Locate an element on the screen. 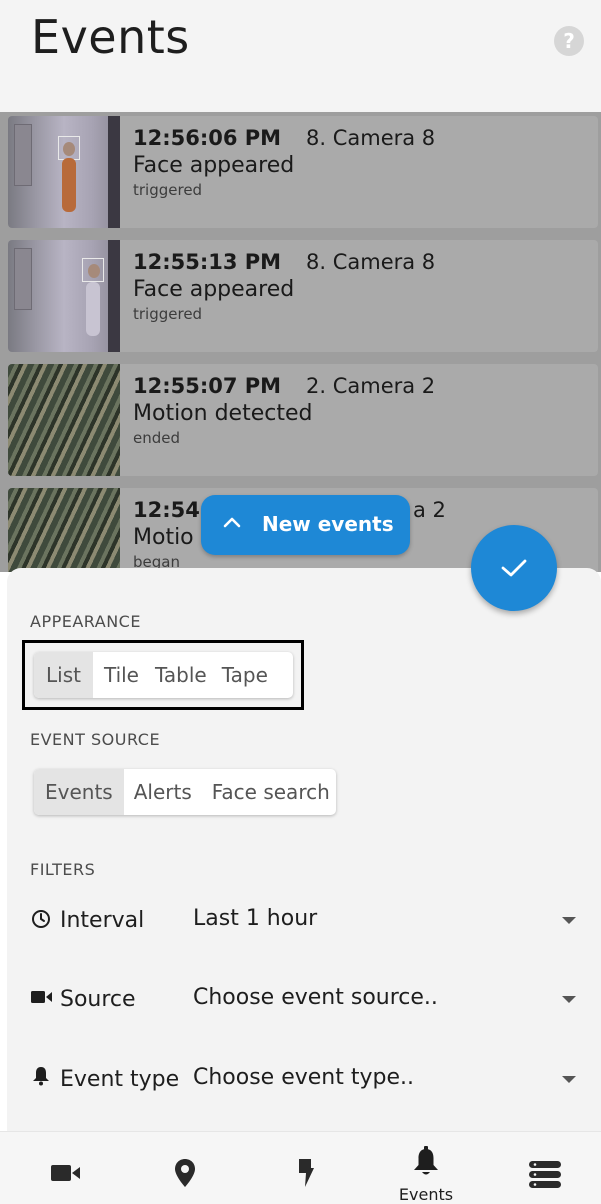 This screenshot has width=601, height=1204. page-title: Events is located at coordinates (110, 37).